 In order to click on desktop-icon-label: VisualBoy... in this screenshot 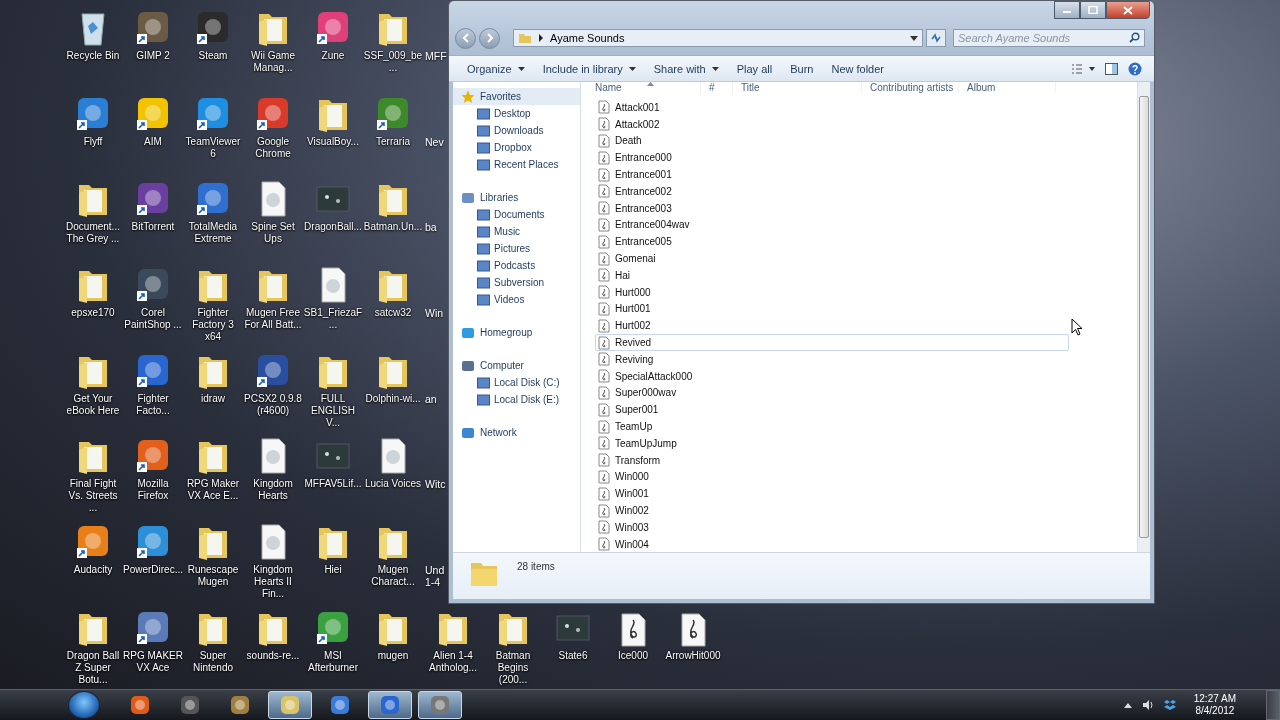, I will do `click(333, 141)`.